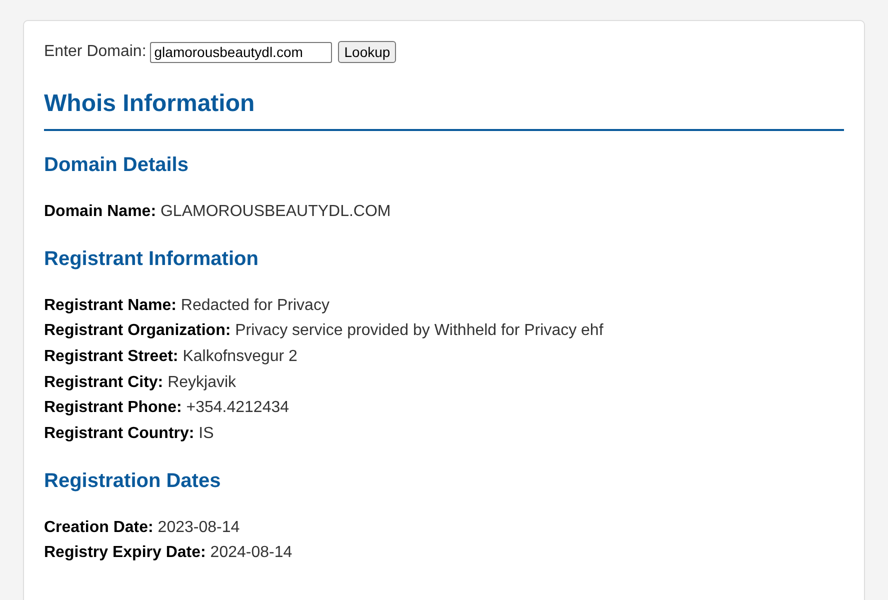 This screenshot has height=600, width=888. I want to click on field-text: Registrant Organization: Privacy service provided by Withheld for Privacy ehf, so click(324, 331).